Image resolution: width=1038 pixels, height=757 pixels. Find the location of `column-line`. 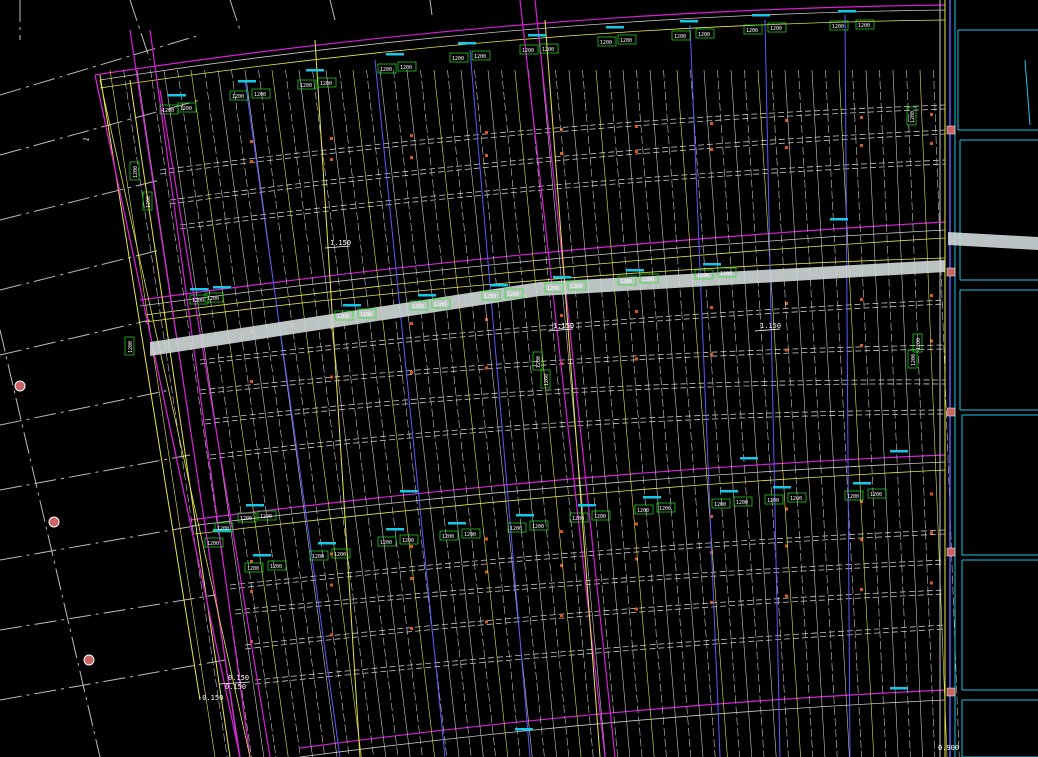

column-line is located at coordinates (185, 393).